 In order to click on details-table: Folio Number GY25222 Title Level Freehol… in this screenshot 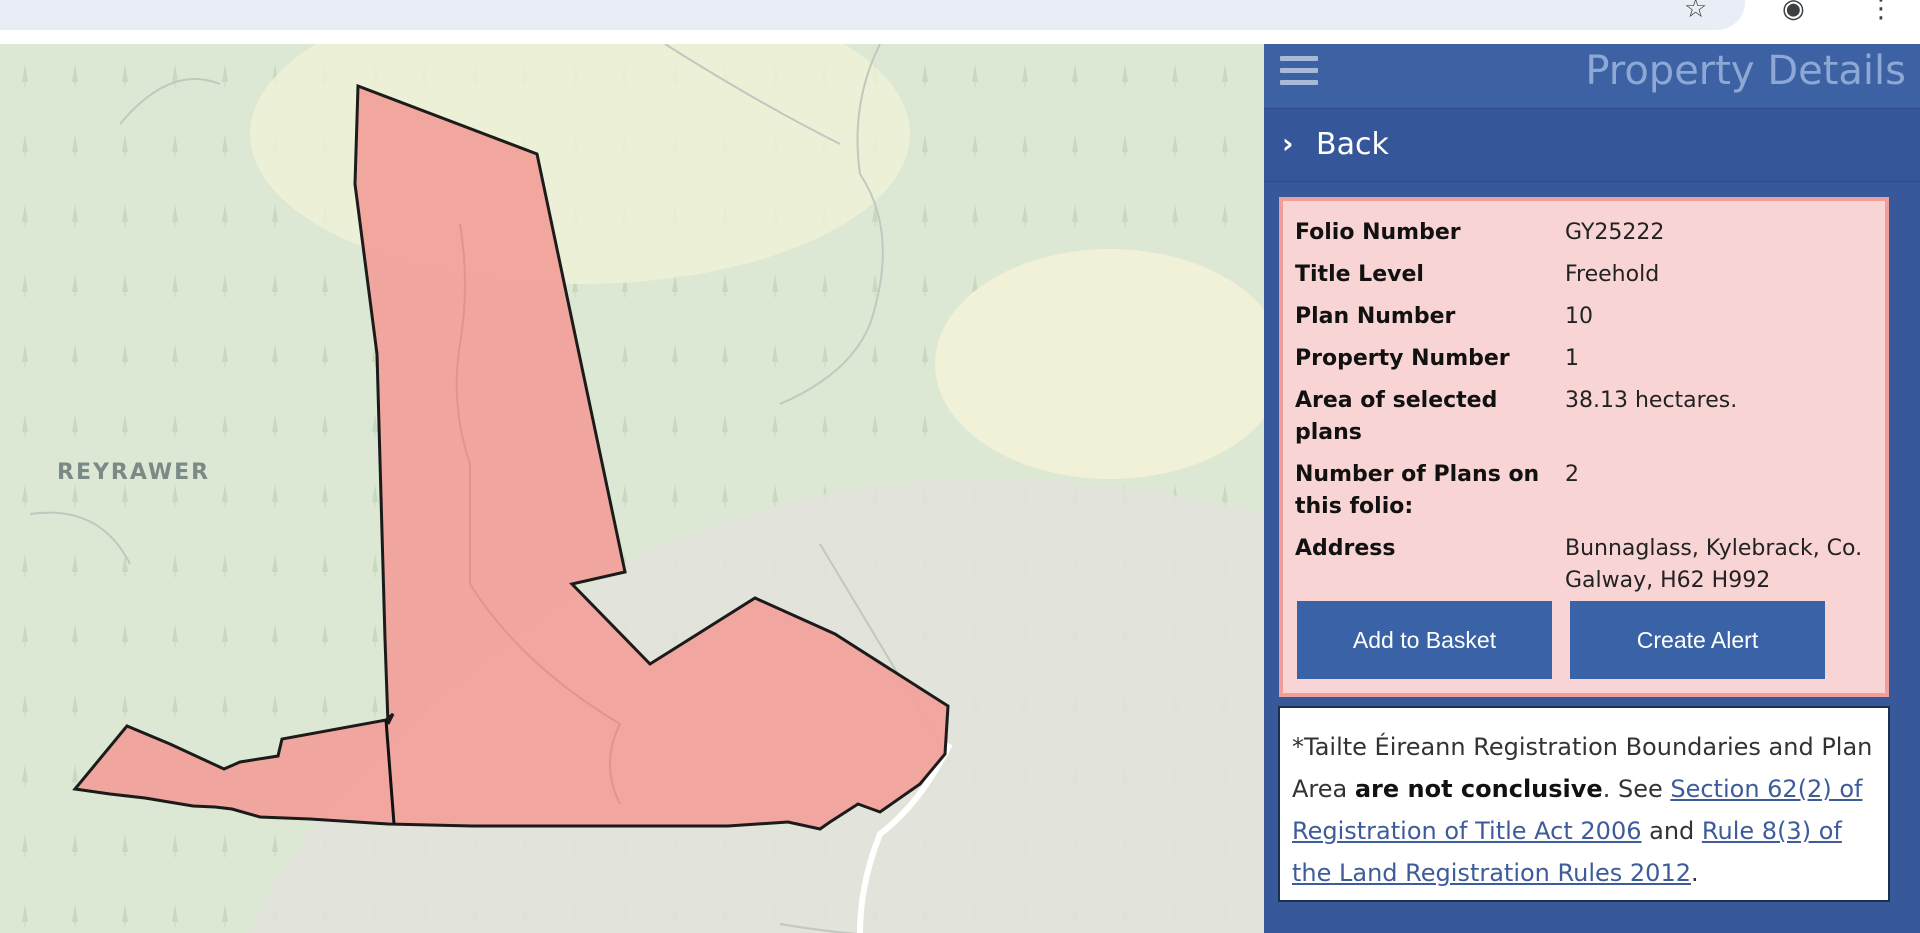, I will do `click(1588, 412)`.